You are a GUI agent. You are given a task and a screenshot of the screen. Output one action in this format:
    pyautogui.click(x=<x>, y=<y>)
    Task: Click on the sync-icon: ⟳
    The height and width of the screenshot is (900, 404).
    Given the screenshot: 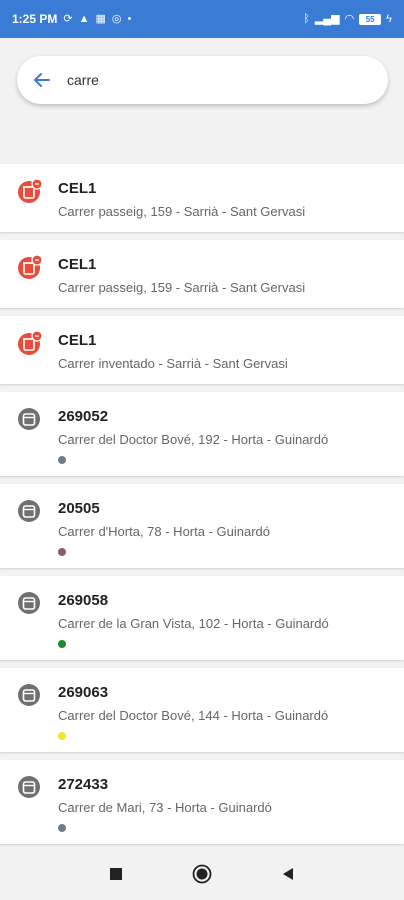 What is the action you would take?
    pyautogui.click(x=68, y=18)
    